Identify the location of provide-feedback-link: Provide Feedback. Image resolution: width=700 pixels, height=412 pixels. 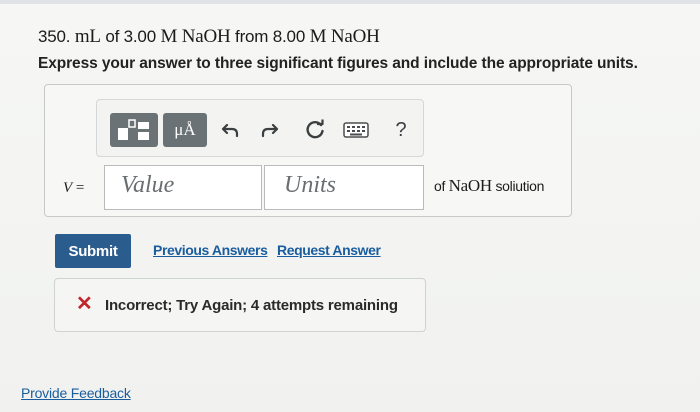
(76, 393).